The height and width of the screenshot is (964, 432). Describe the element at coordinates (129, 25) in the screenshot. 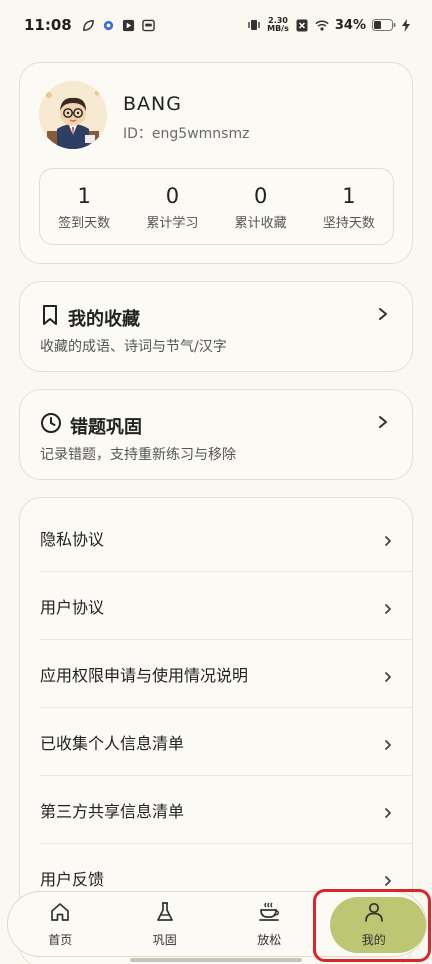

I see `play-app-icon` at that location.